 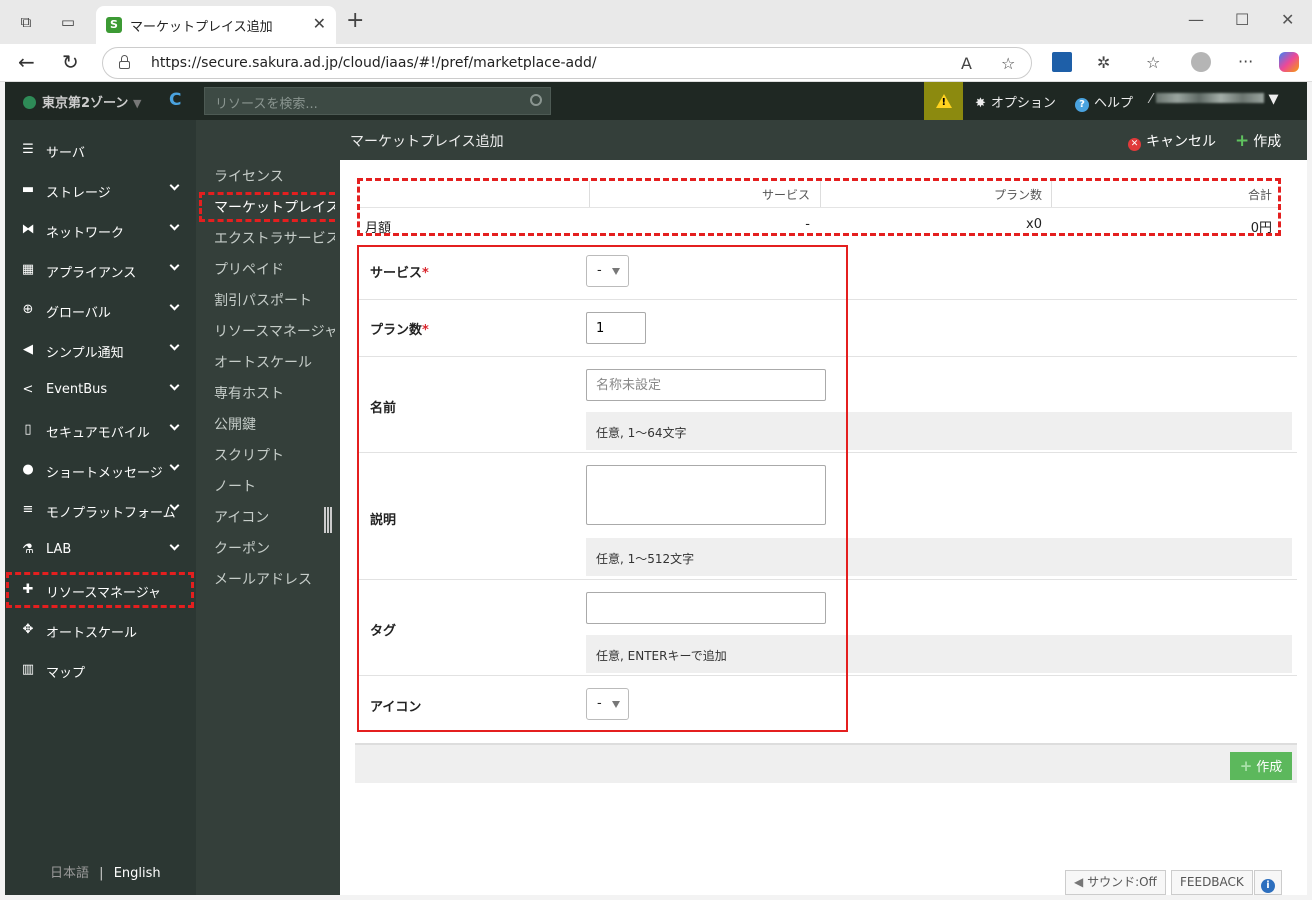 What do you see at coordinates (1104, 102) in the screenshot?
I see `help-link: ? ヘルプ` at bounding box center [1104, 102].